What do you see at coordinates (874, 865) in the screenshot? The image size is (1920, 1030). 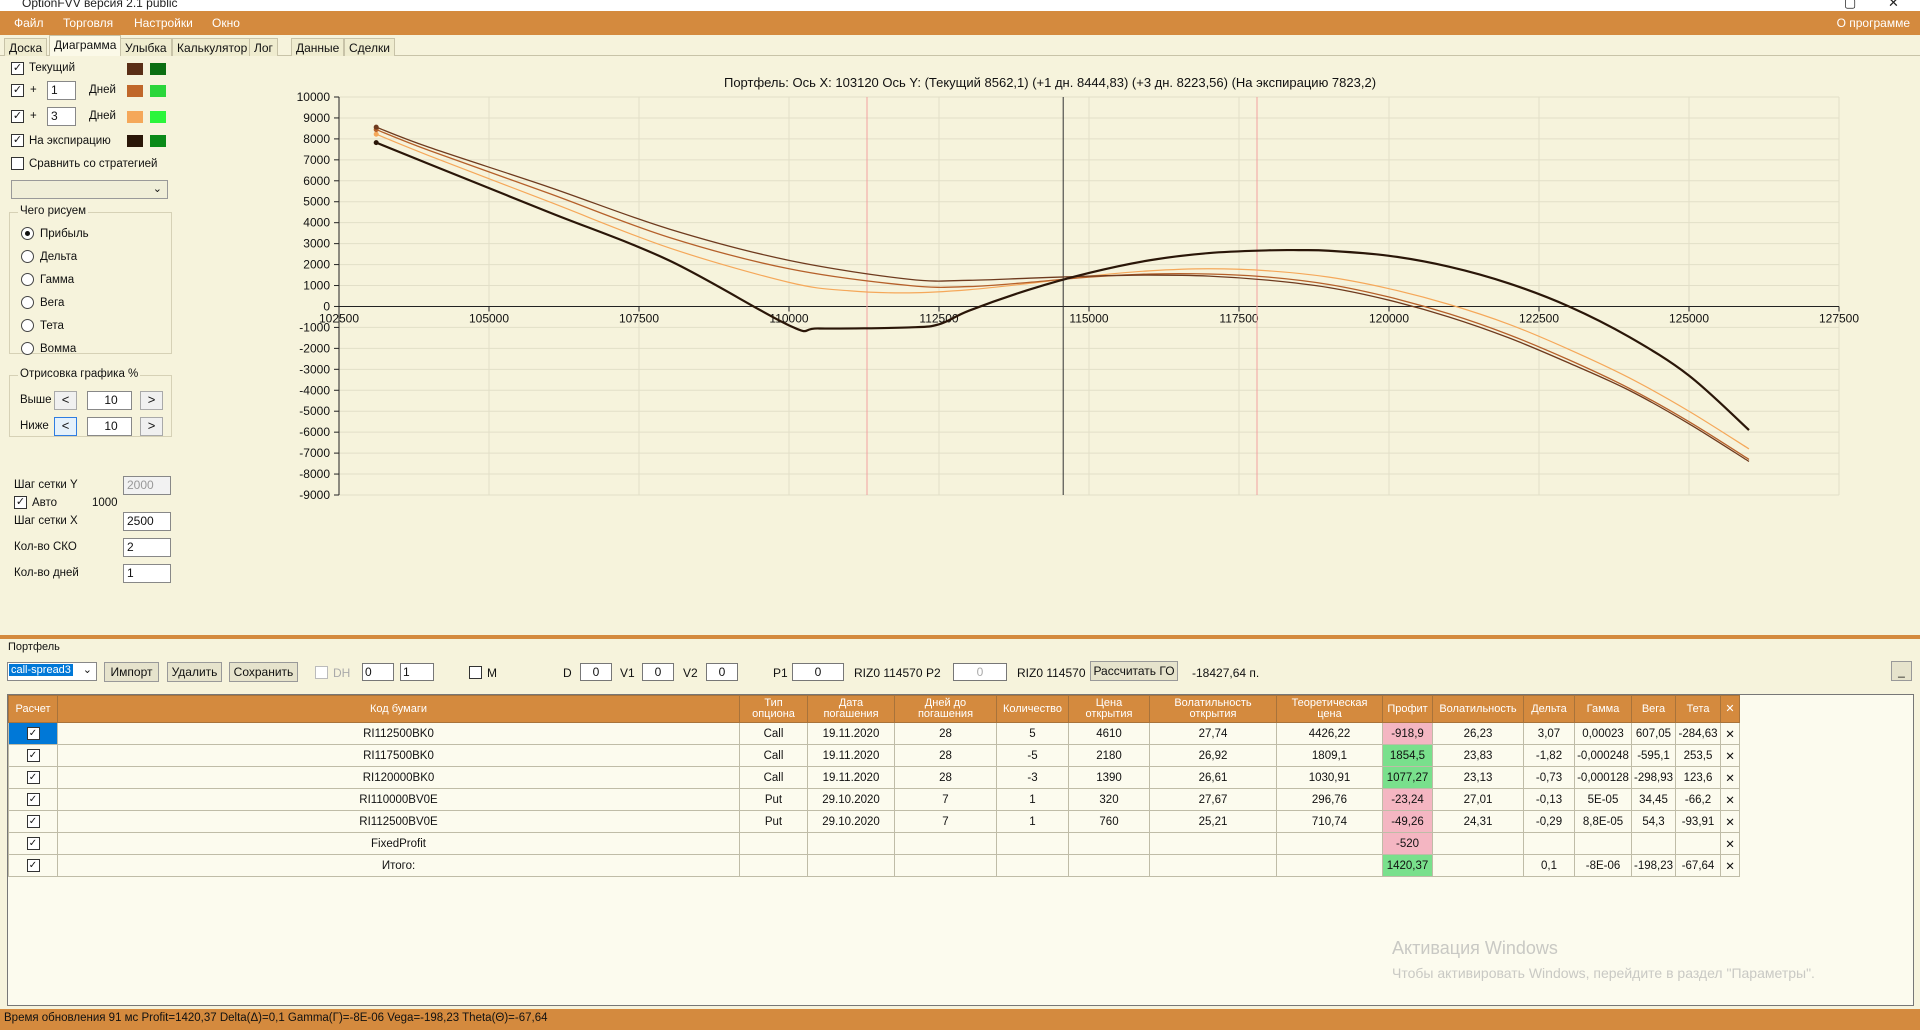 I see `table-row: ✓ Итого: 1420,37 0,1 -8E-06 -198,23 -67,64 ✕` at bounding box center [874, 865].